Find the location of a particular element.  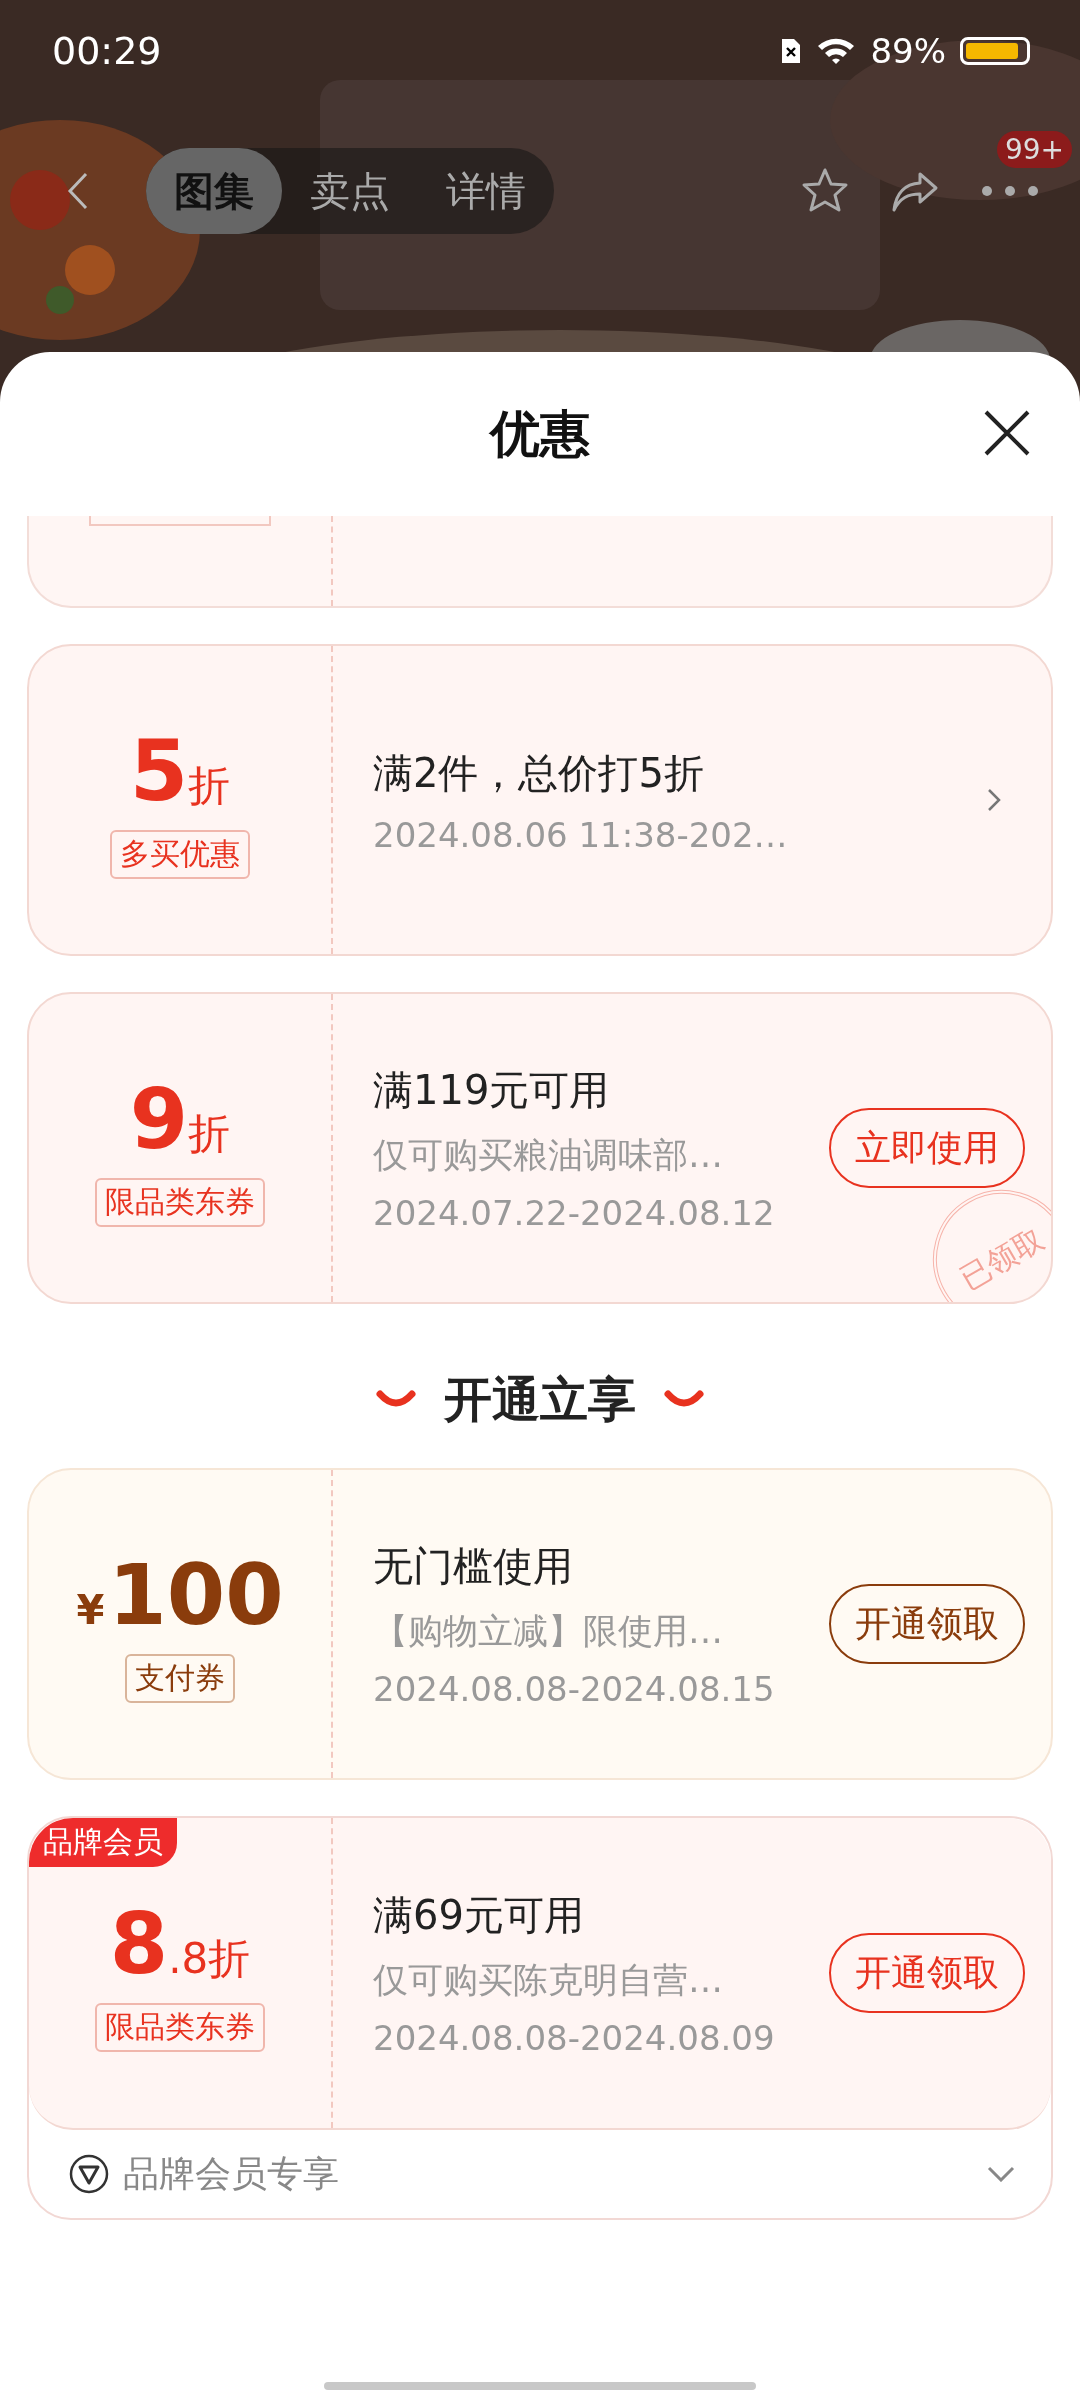

close-icon is located at coordinates (1007, 433).